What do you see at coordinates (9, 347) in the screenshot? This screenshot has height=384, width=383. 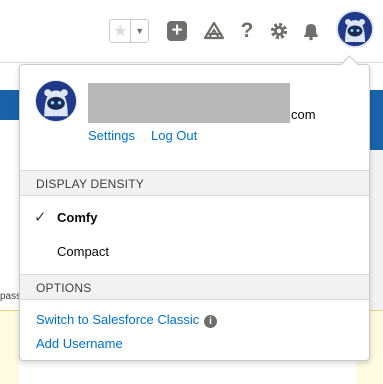 I see `background-highlight` at bounding box center [9, 347].